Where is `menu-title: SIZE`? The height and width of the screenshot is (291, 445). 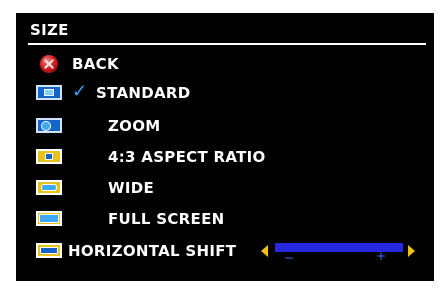 menu-title: SIZE is located at coordinates (49, 30).